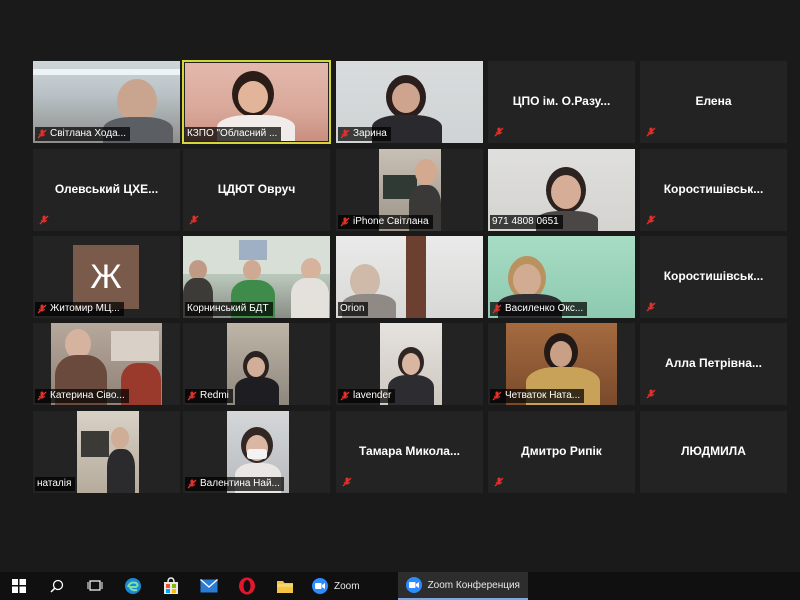 This screenshot has width=800, height=600. I want to click on participant-name: 971 4808 0651, so click(525, 221).